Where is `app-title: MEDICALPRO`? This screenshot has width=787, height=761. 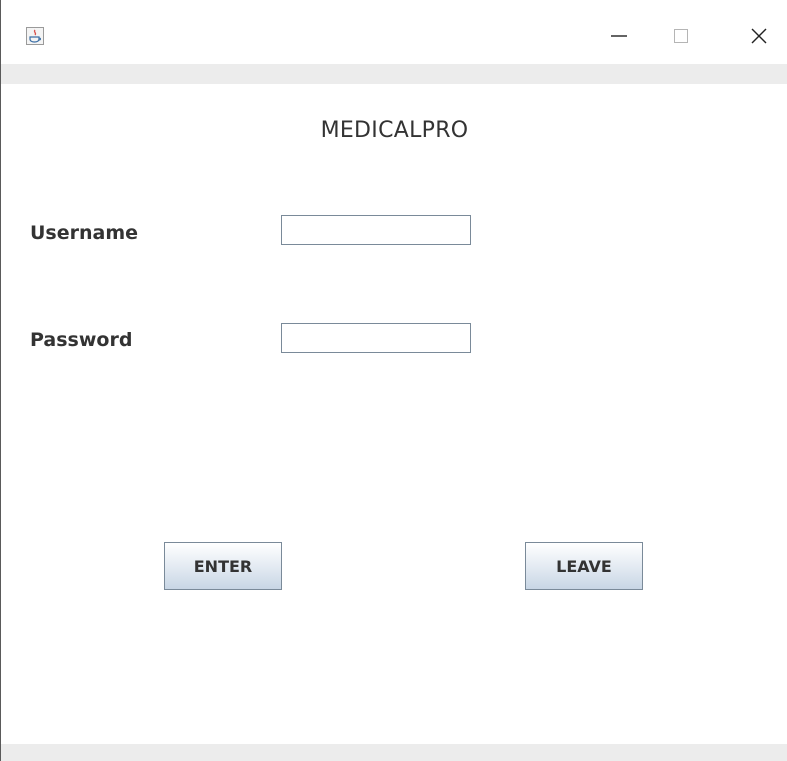
app-title: MEDICALPRO is located at coordinates (394, 130).